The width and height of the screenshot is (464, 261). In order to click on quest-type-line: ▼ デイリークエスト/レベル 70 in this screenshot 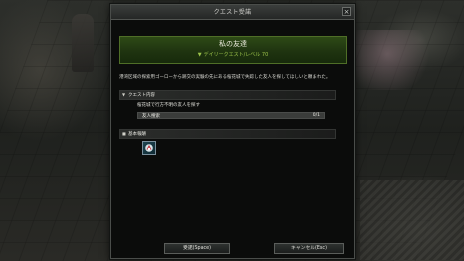, I will do `click(233, 54)`.